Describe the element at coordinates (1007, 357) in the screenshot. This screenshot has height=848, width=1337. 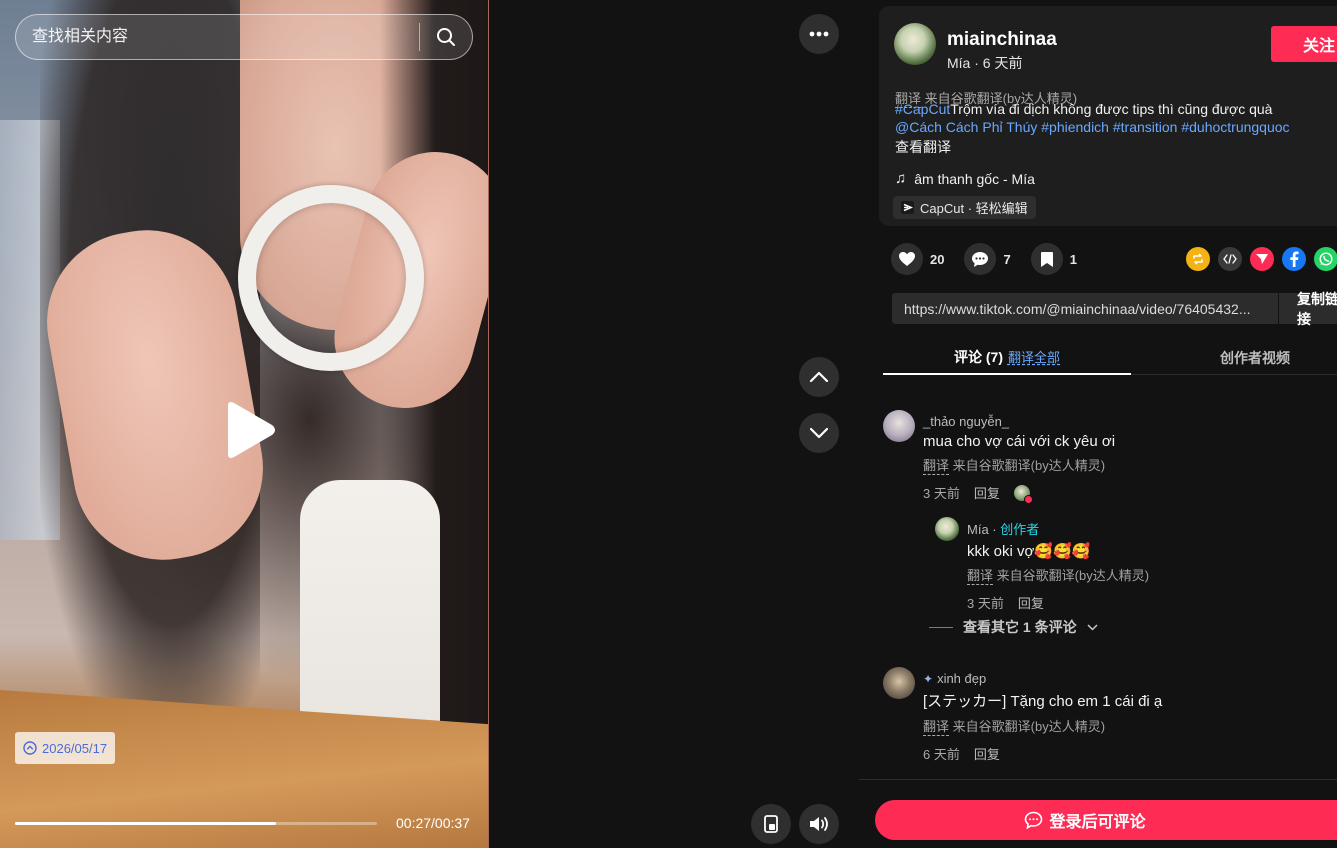
I see `tab-comments: 评论 (7) 翻译全部` at that location.